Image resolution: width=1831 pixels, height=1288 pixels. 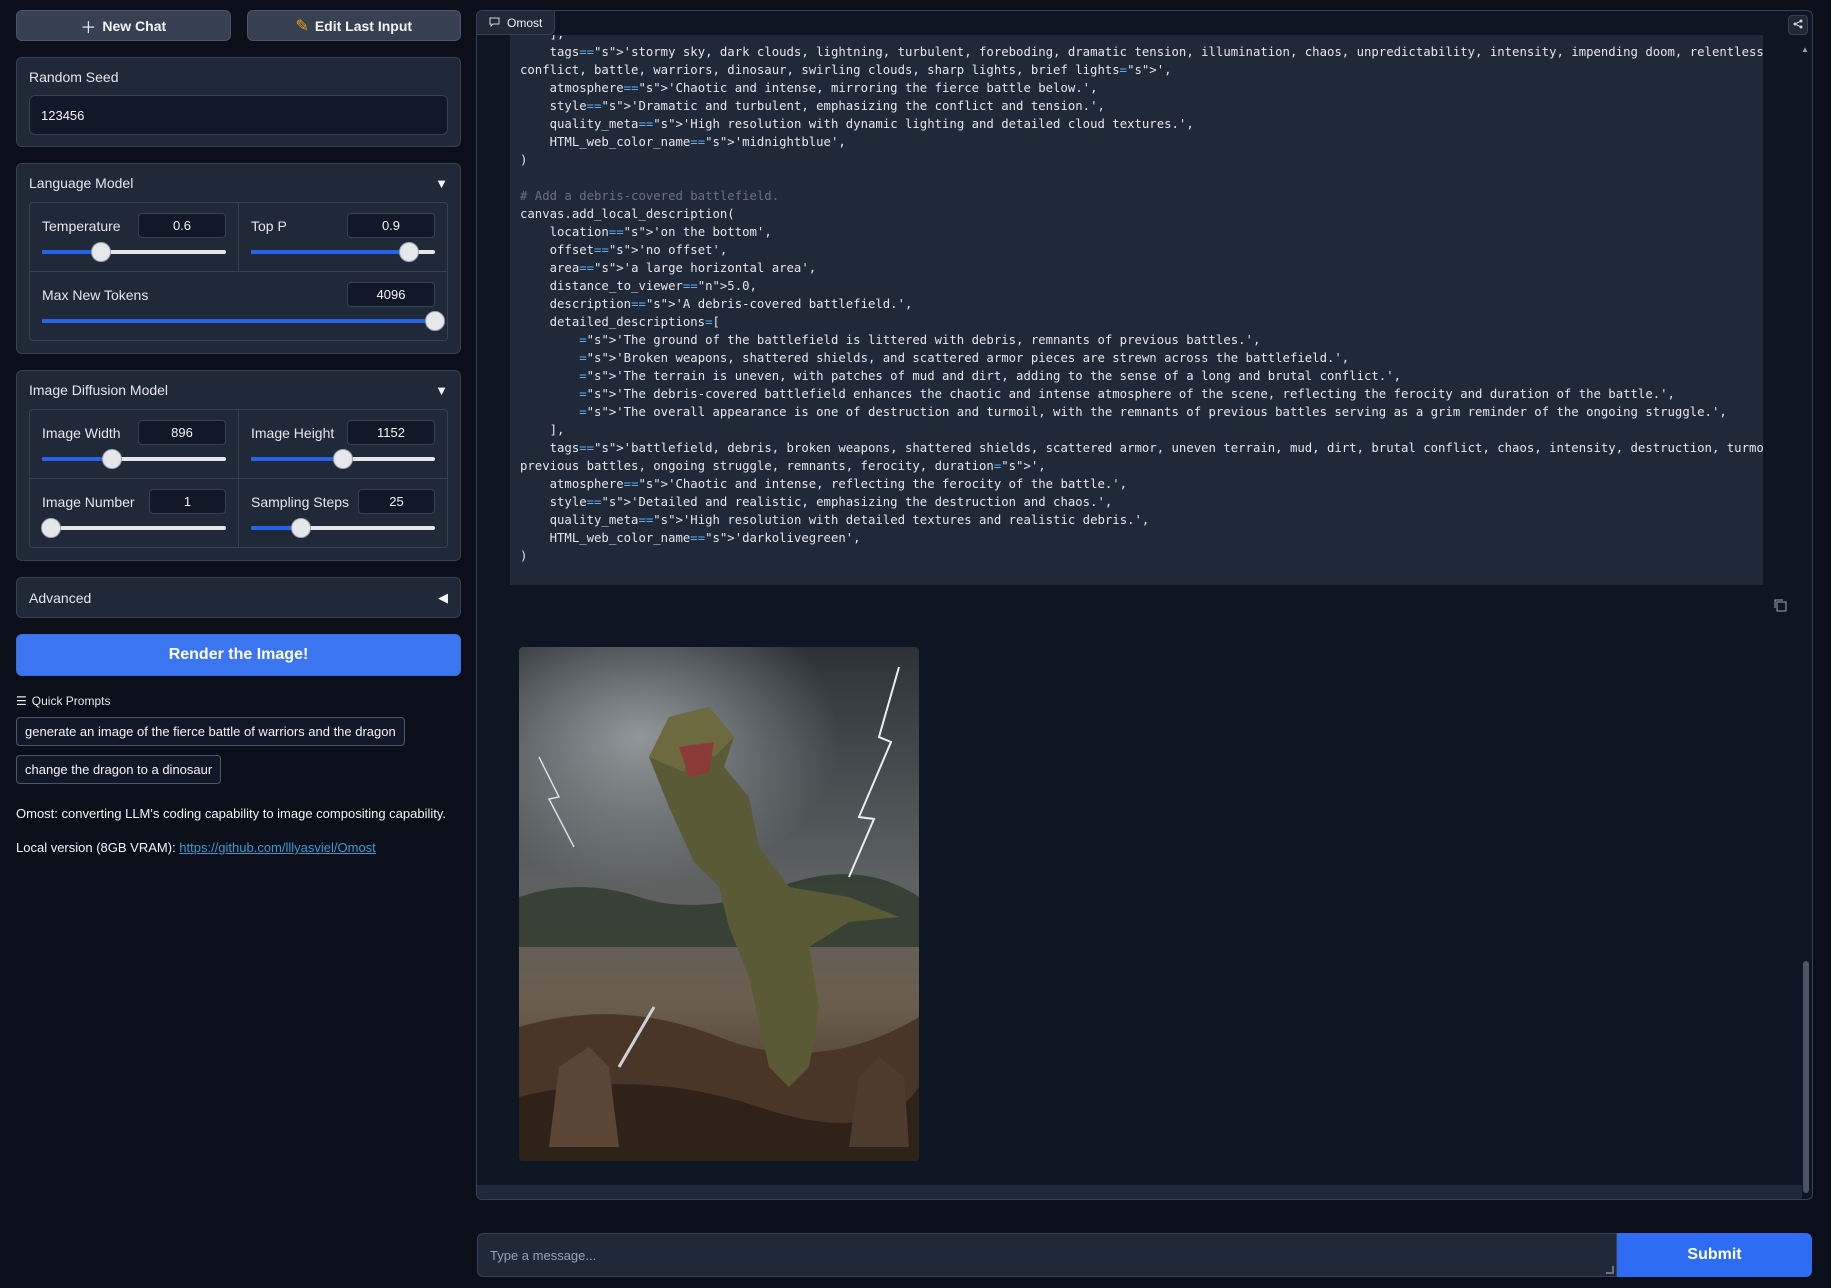 I want to click on image-number-slider-group: Image Number 1, so click(x=134, y=513).